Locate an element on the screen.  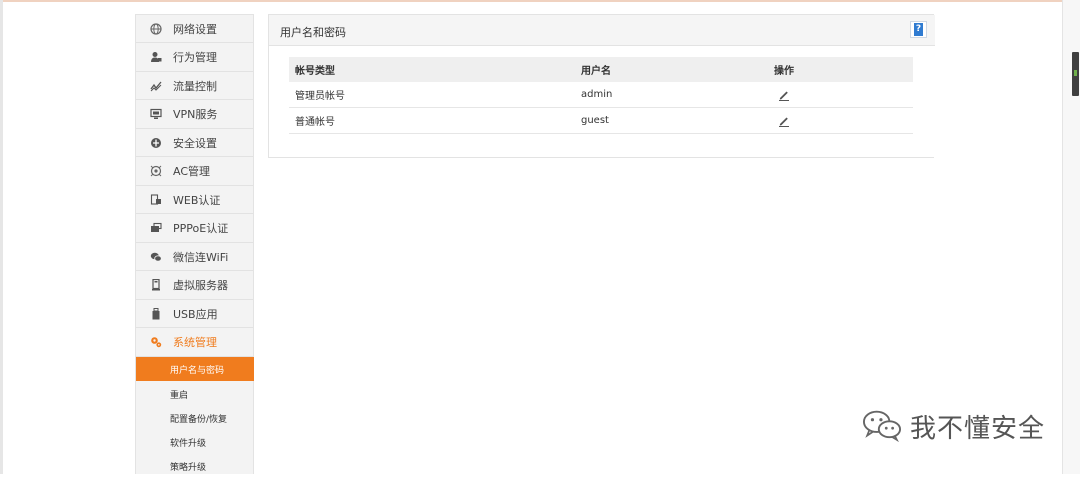
account-type: 普通帐号 is located at coordinates (315, 122).